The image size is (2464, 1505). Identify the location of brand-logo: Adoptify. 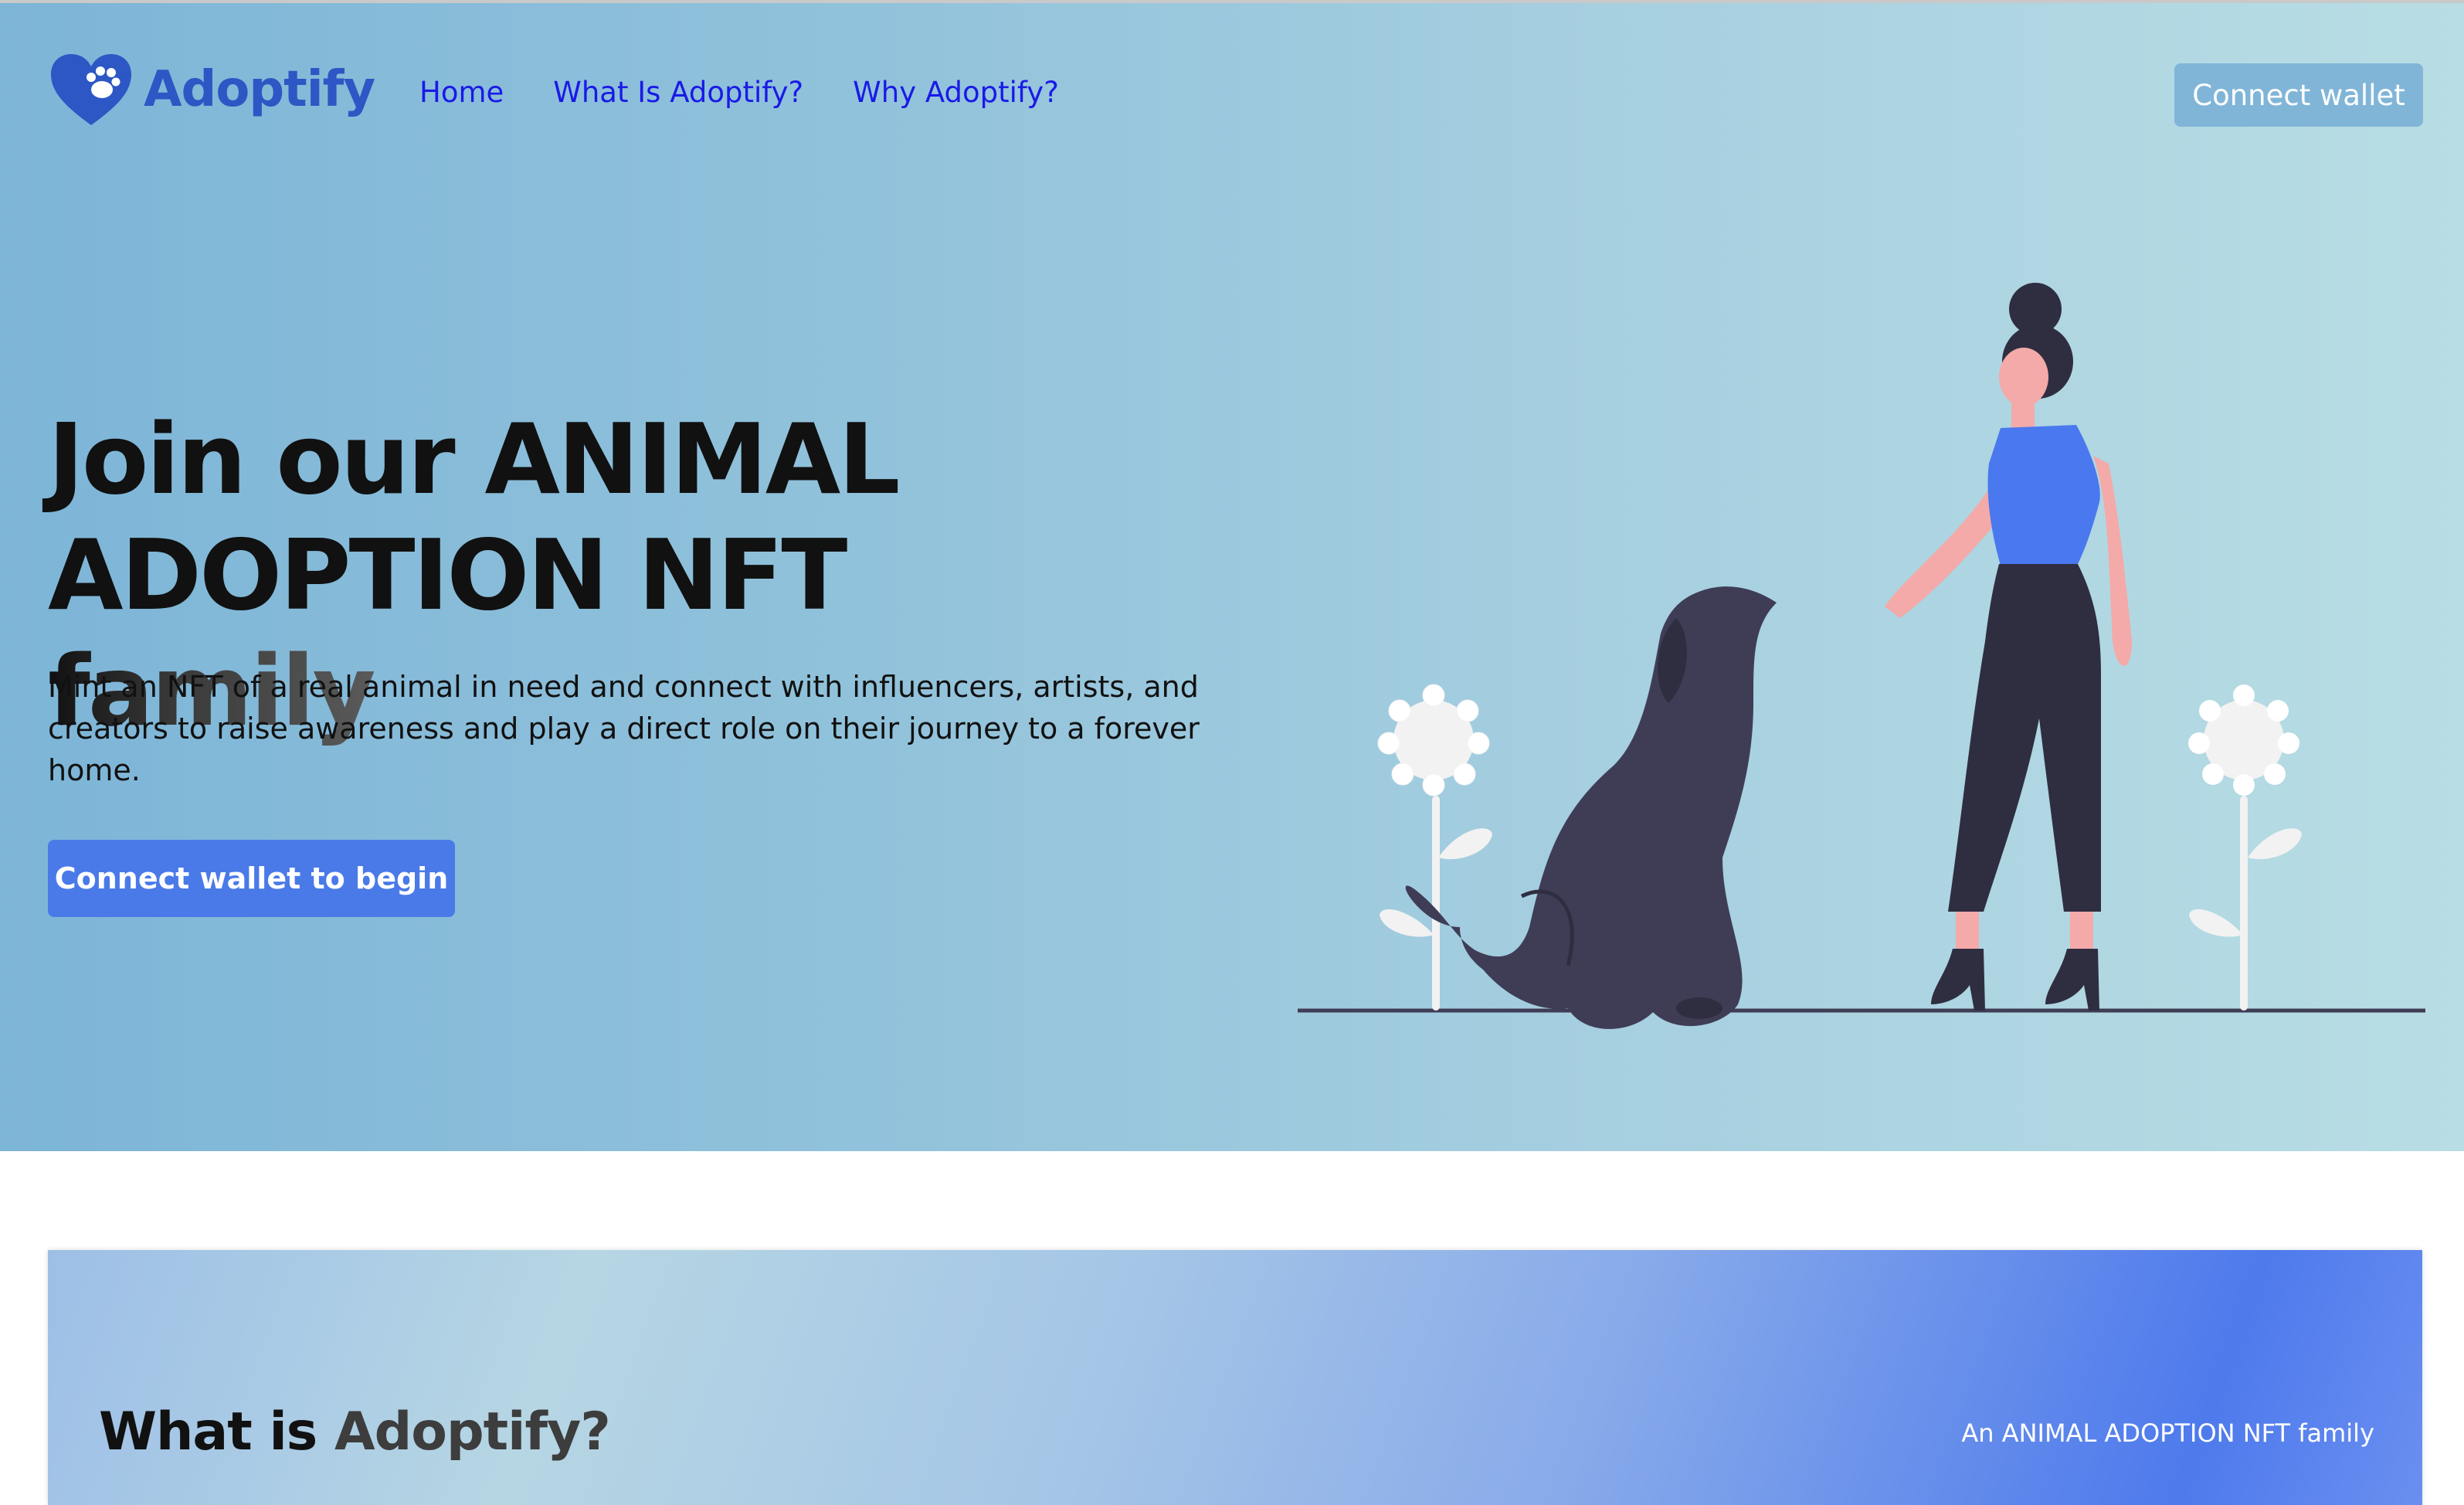
(211, 89).